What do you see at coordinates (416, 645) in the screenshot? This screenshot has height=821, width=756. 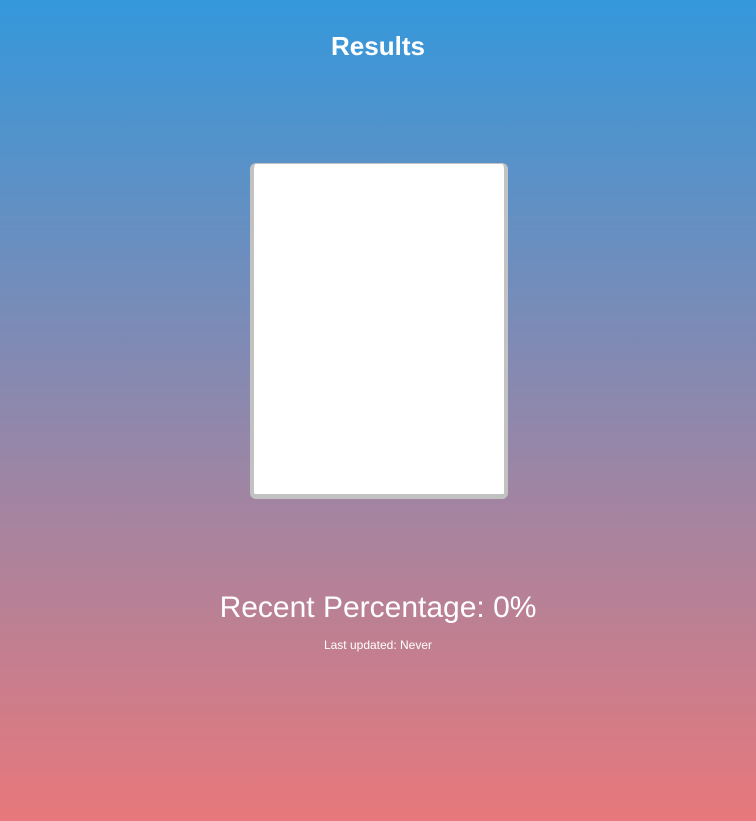 I see `last-updated-value: Never` at bounding box center [416, 645].